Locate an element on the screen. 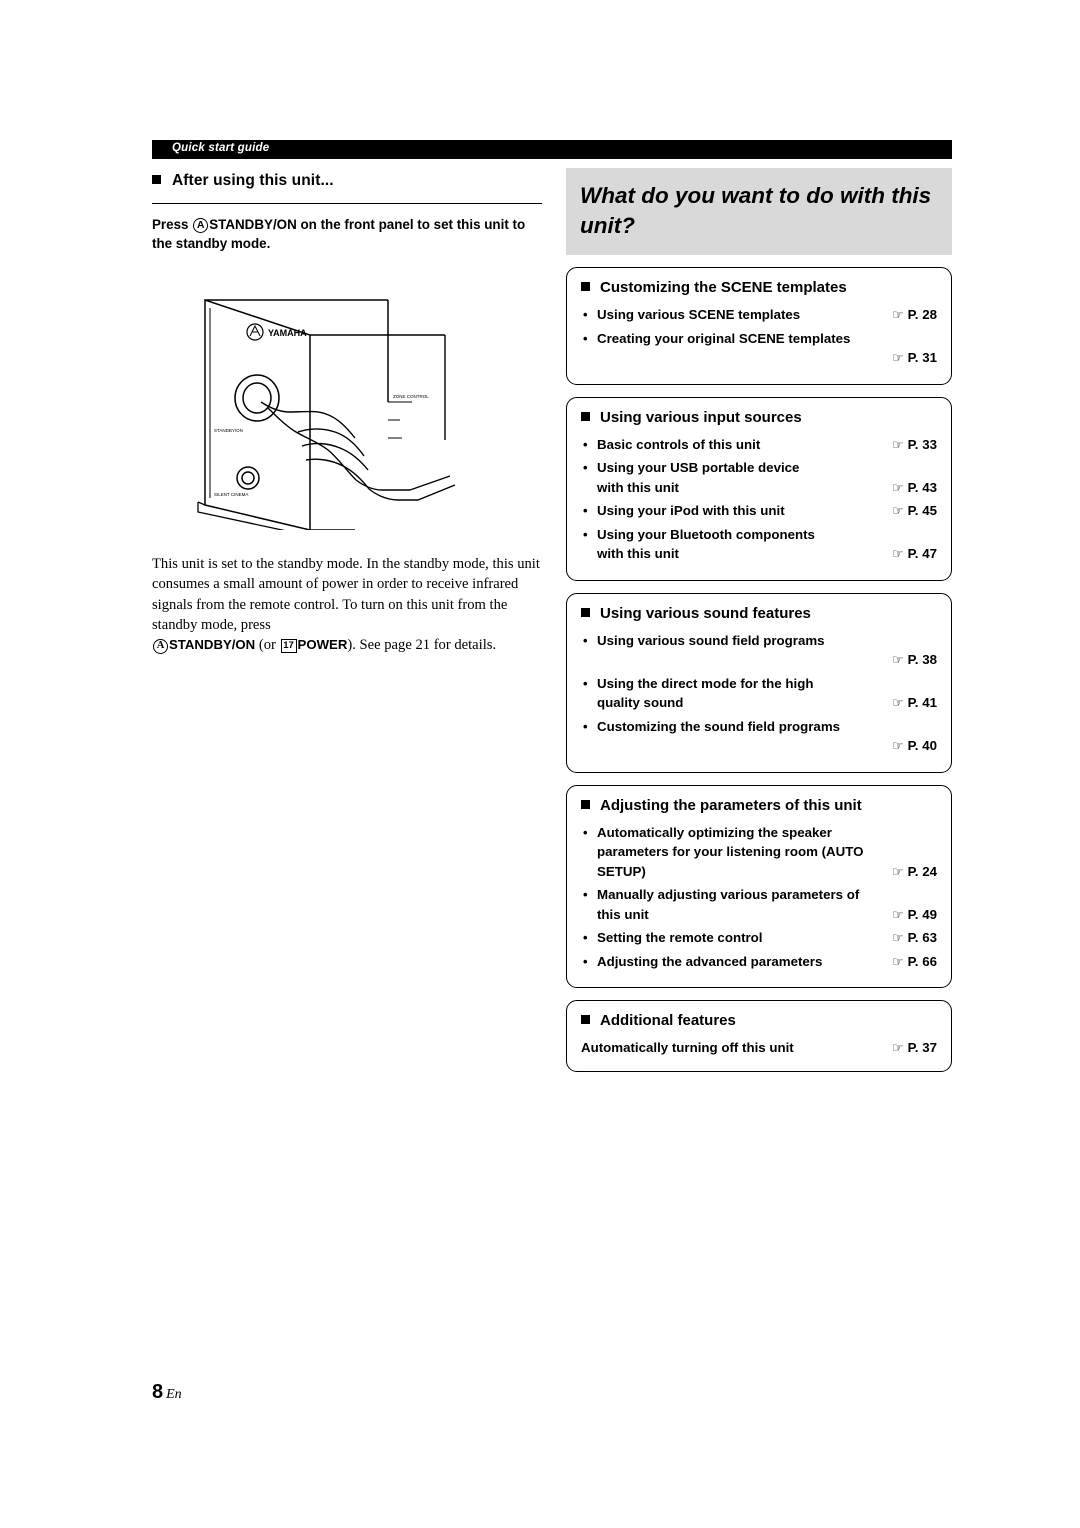 The width and height of the screenshot is (1080, 1528). feature-link-item: • ☞ P. 66 Adjusting the advanced parameters is located at coordinates (759, 962).